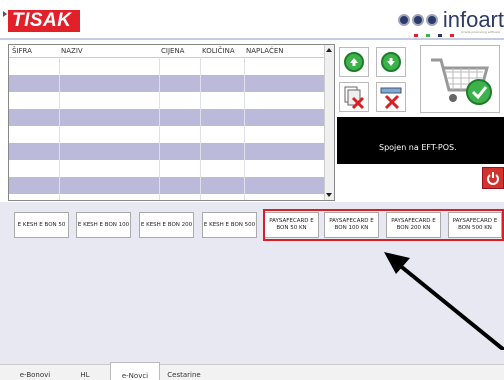  What do you see at coordinates (329, 195) in the screenshot?
I see `scroll-down-icon` at bounding box center [329, 195].